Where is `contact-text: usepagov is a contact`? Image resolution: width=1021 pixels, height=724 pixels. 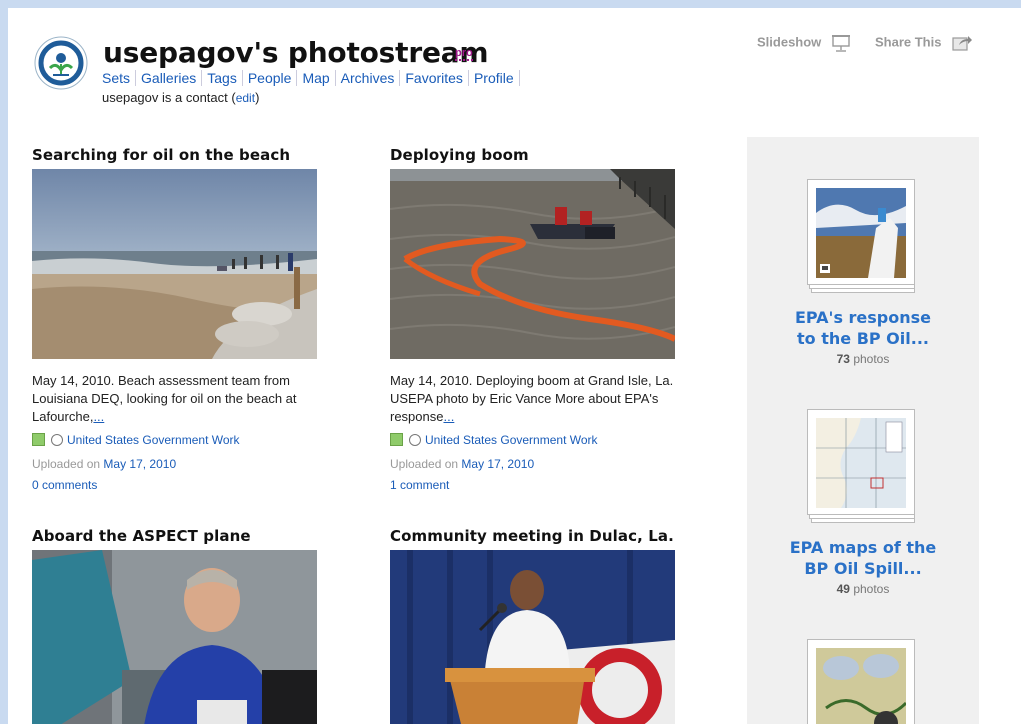
contact-text: usepagov is a contact is located at coordinates (165, 97).